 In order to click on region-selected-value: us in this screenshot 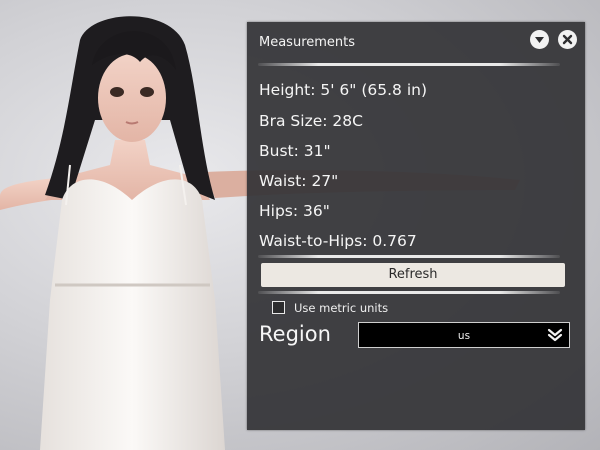, I will do `click(464, 336)`.